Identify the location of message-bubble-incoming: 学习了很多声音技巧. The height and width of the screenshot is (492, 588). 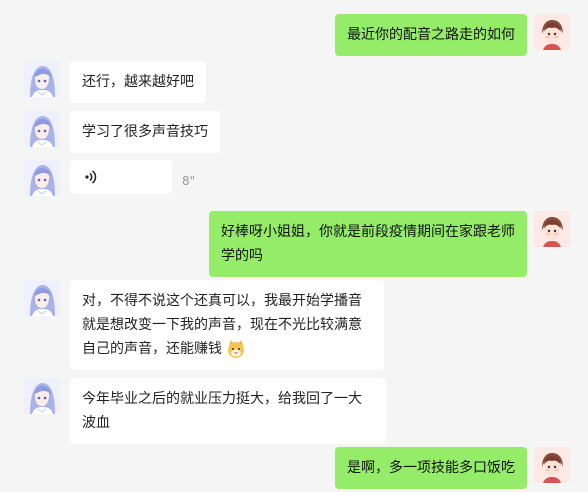
(145, 132).